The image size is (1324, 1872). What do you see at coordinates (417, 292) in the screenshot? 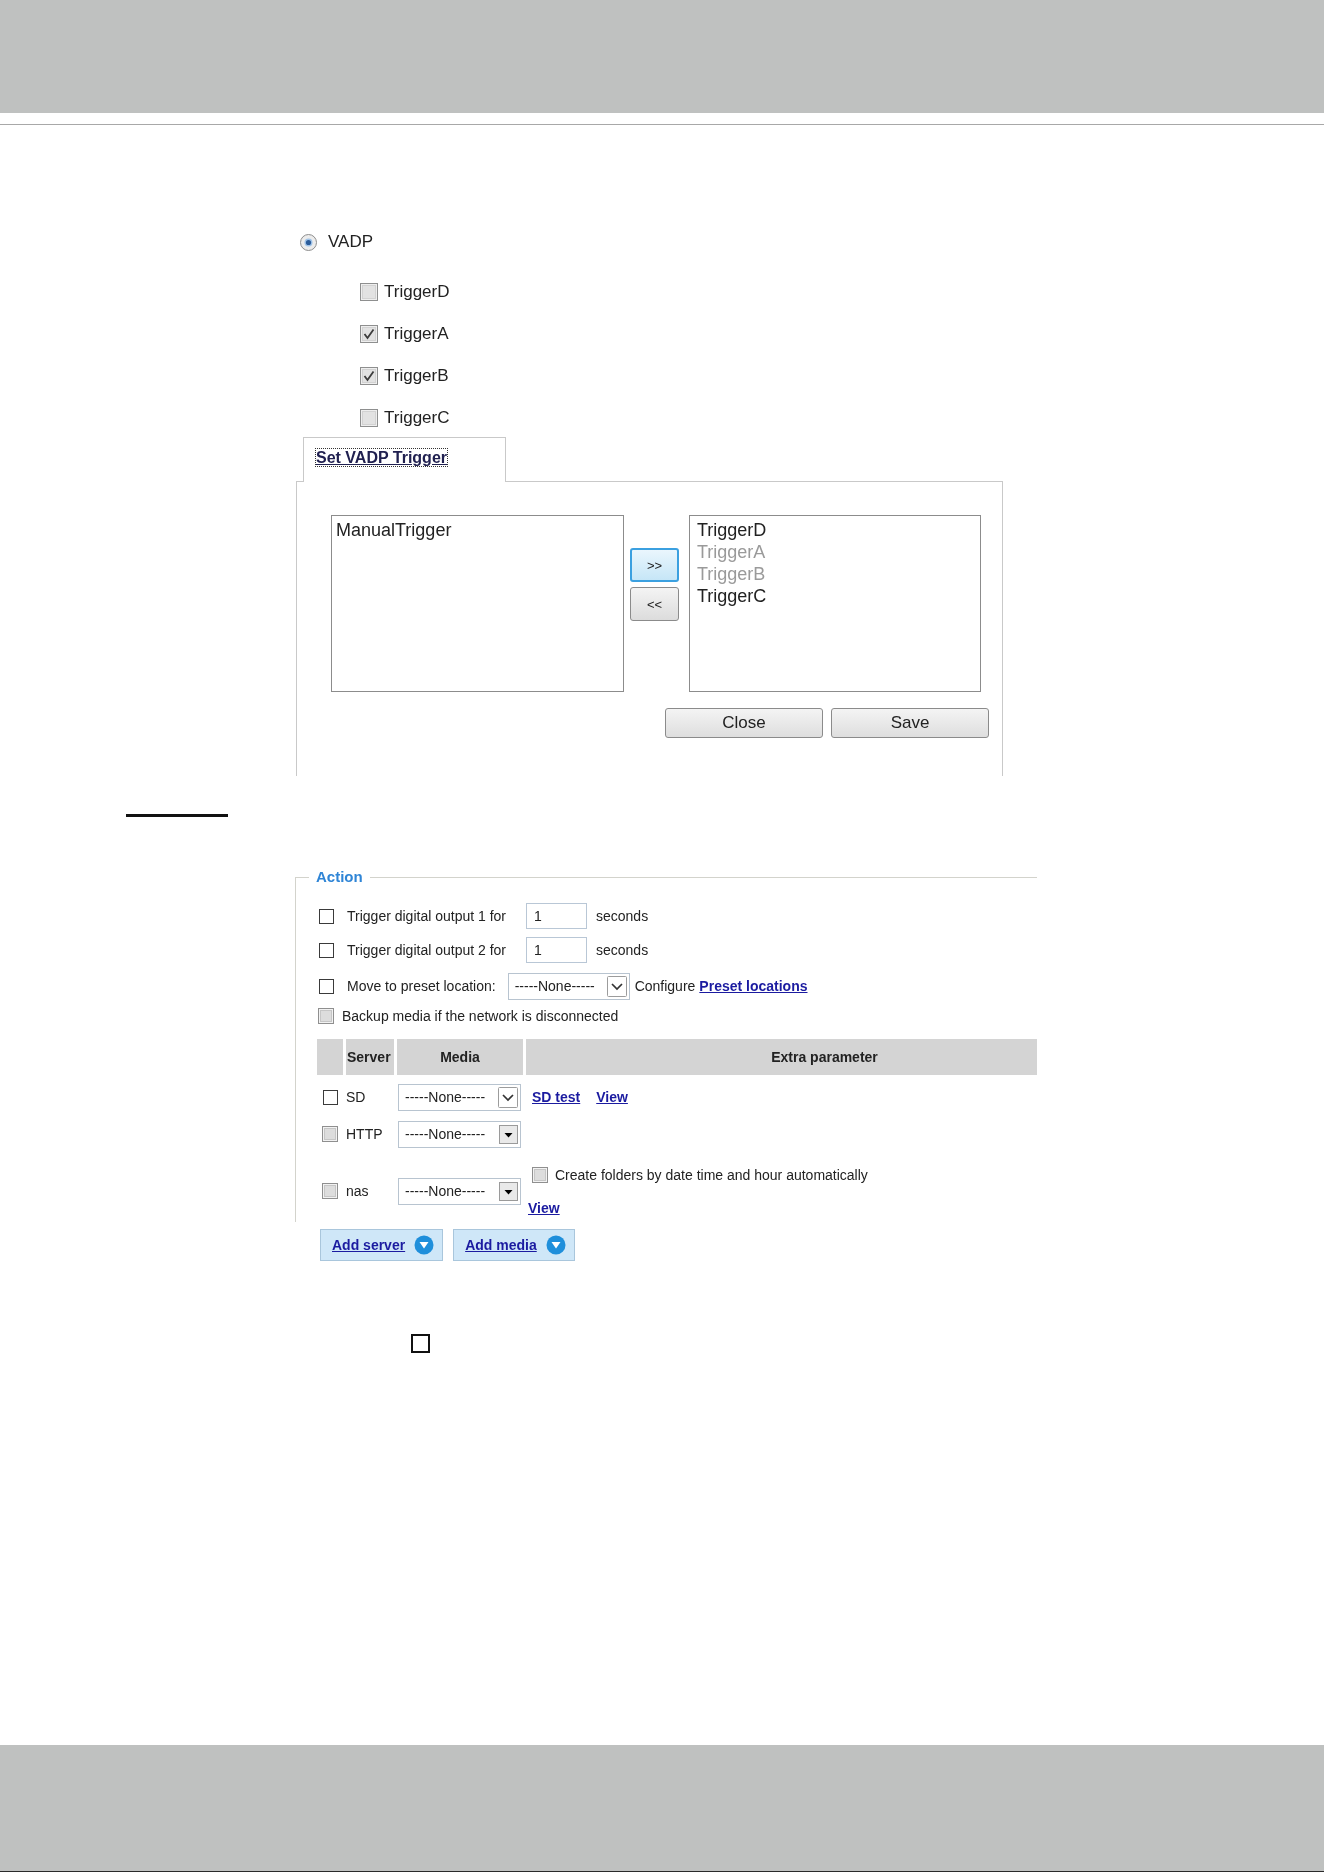
I see `checkbox-label: TriggerD` at bounding box center [417, 292].